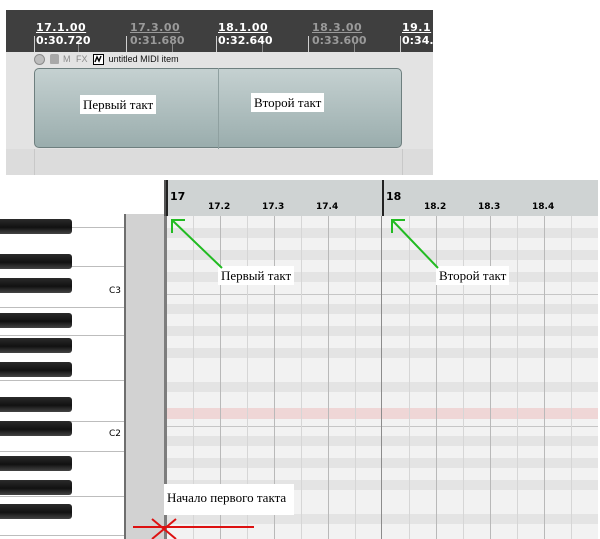 Image resolution: width=600 pixels, height=539 pixels. I want to click on ruler-bar-label: 19.1, so click(417, 27).